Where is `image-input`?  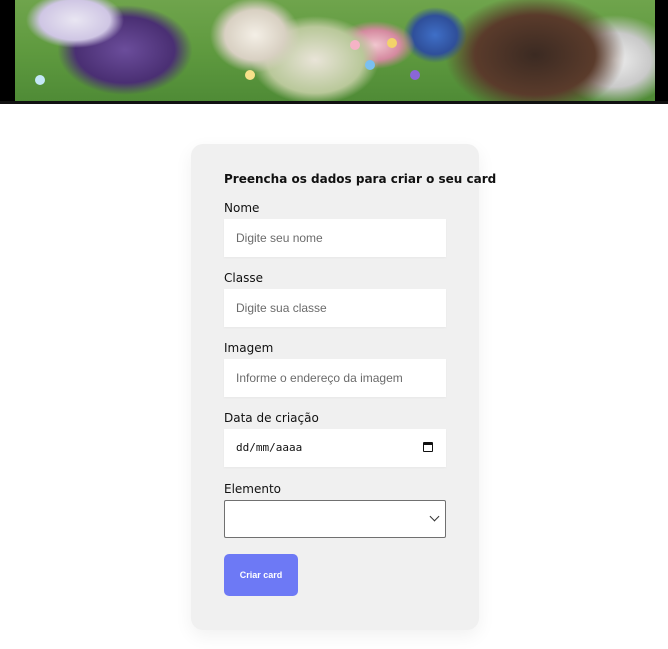
image-input is located at coordinates (335, 378).